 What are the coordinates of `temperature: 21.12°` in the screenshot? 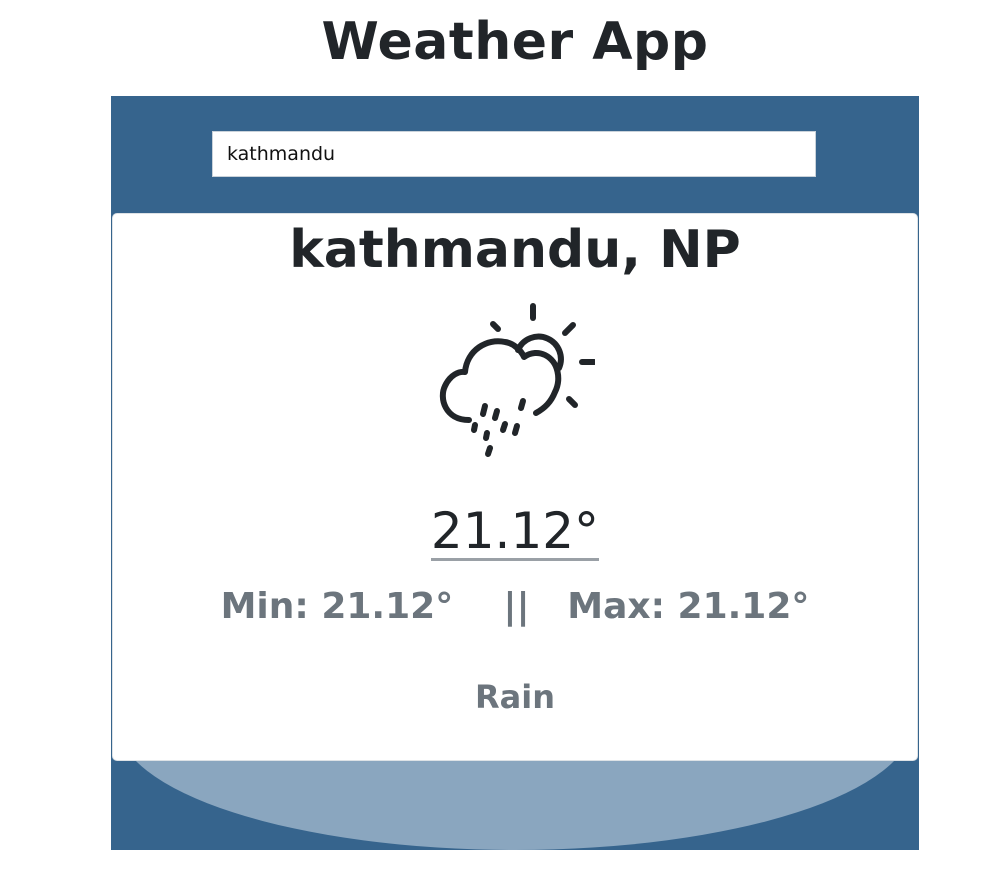 It's located at (515, 531).